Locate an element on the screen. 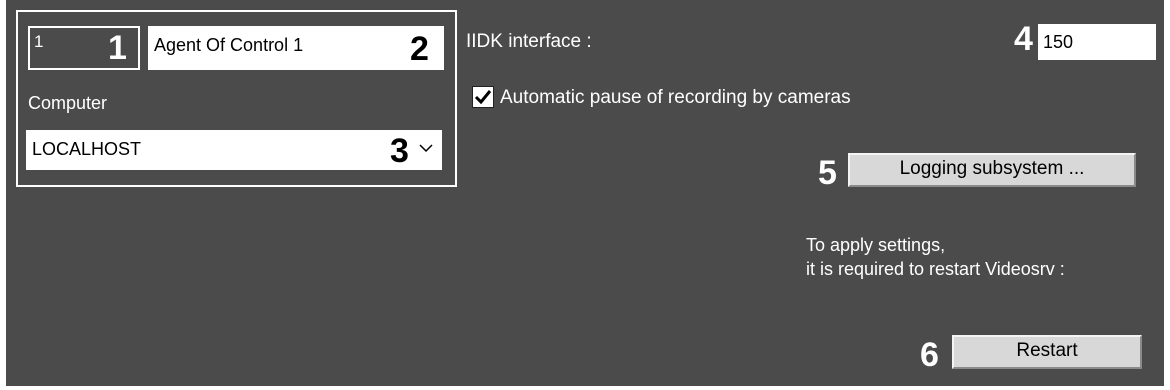 The image size is (1170, 390). callout-1: 1 is located at coordinates (117, 48).